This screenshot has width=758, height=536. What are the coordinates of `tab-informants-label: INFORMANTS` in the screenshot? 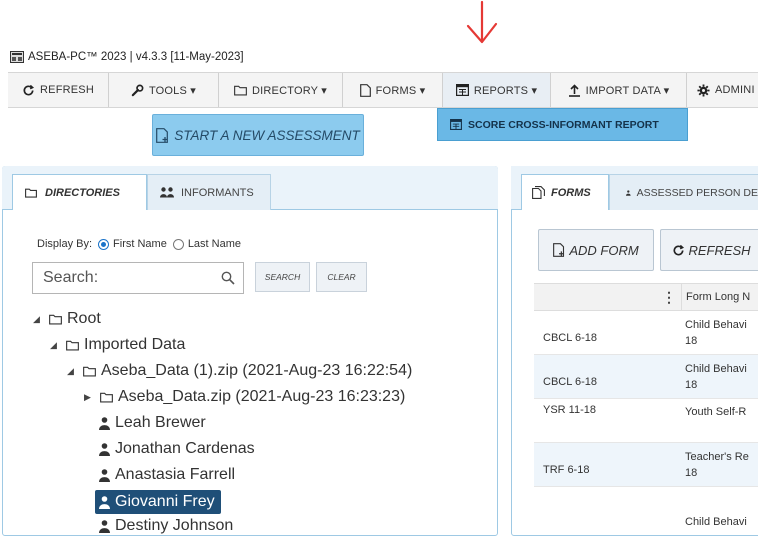 It's located at (217, 192).